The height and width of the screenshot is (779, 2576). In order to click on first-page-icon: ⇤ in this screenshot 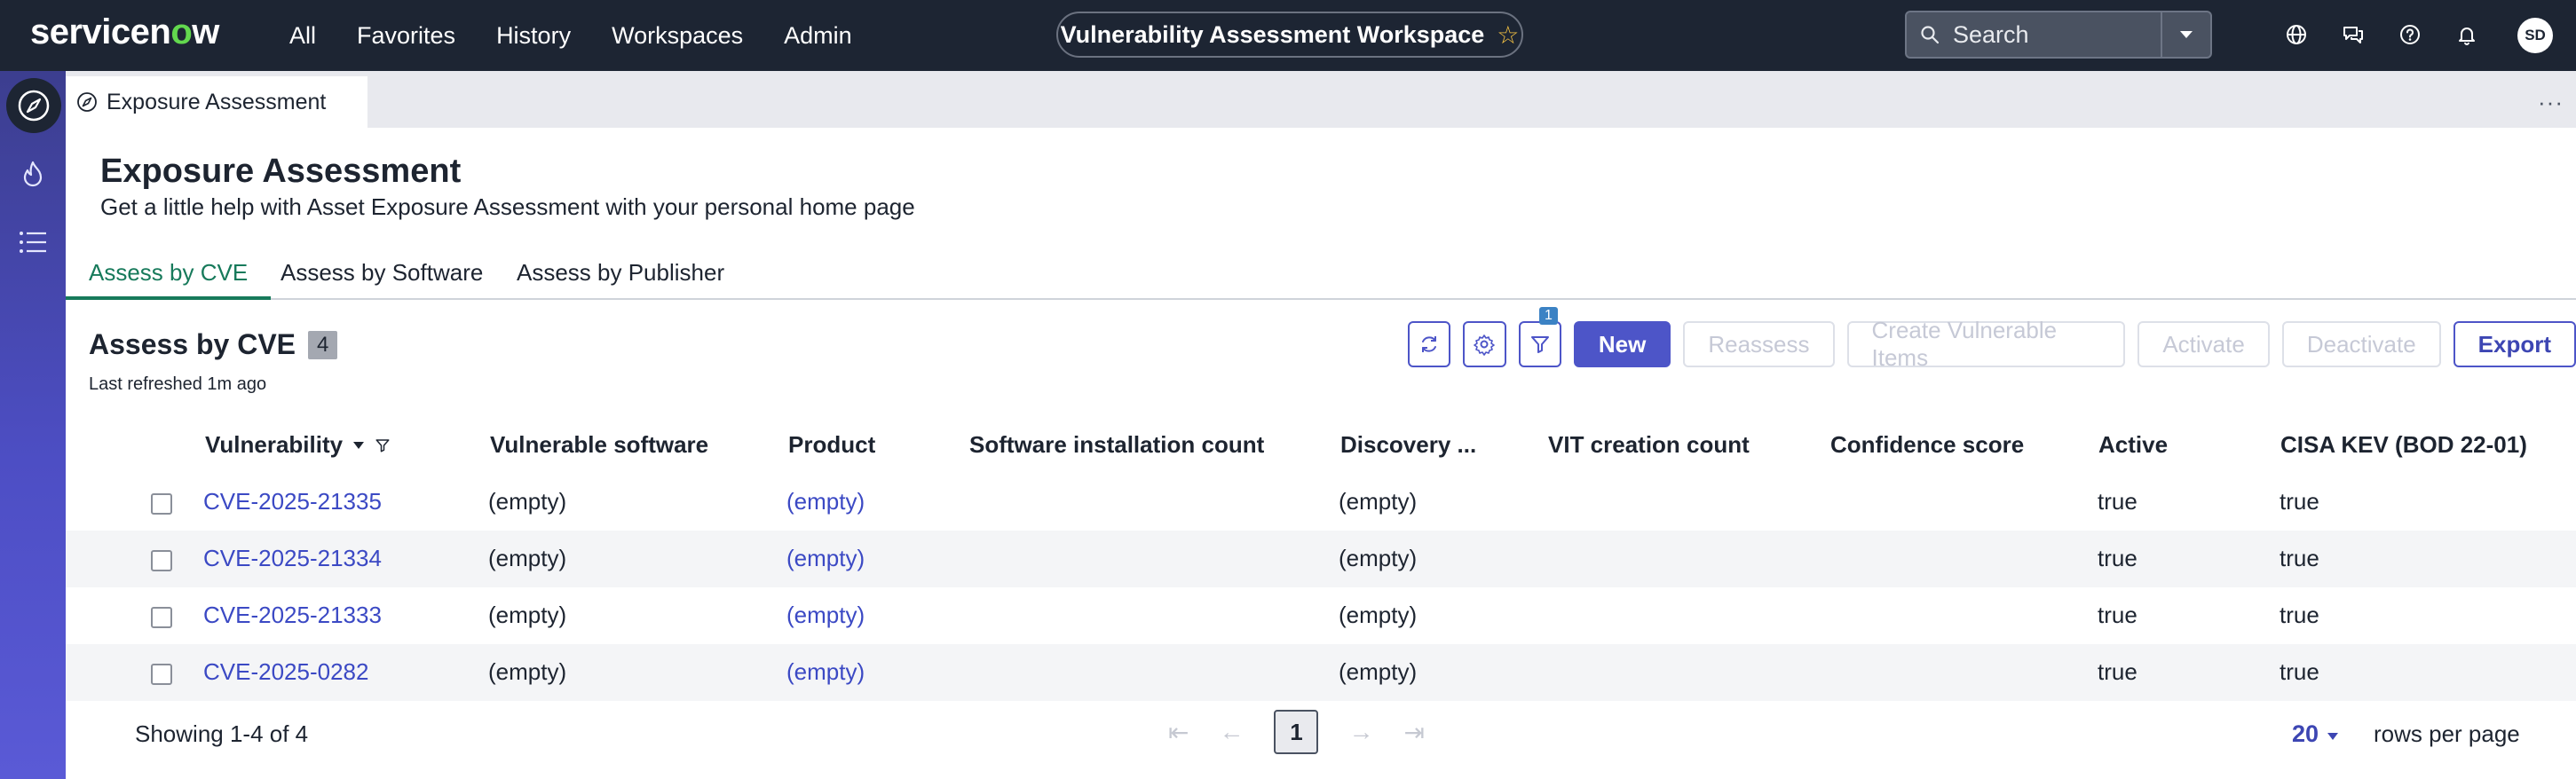, I will do `click(1178, 732)`.